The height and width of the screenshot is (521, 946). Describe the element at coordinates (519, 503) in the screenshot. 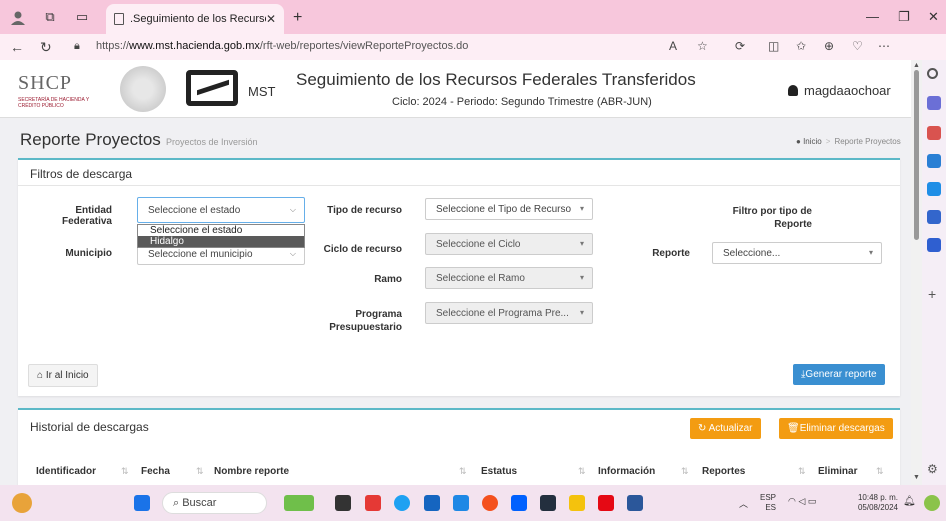

I see `dropbox-icon` at that location.